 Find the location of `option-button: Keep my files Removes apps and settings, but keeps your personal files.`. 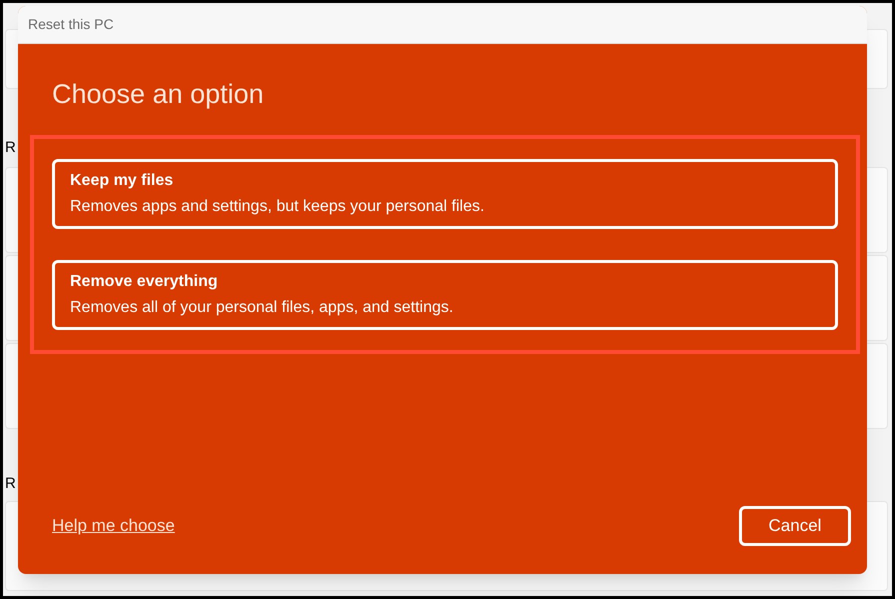

option-button: Keep my files Removes apps and settings, but keeps your personal files. is located at coordinates (445, 193).